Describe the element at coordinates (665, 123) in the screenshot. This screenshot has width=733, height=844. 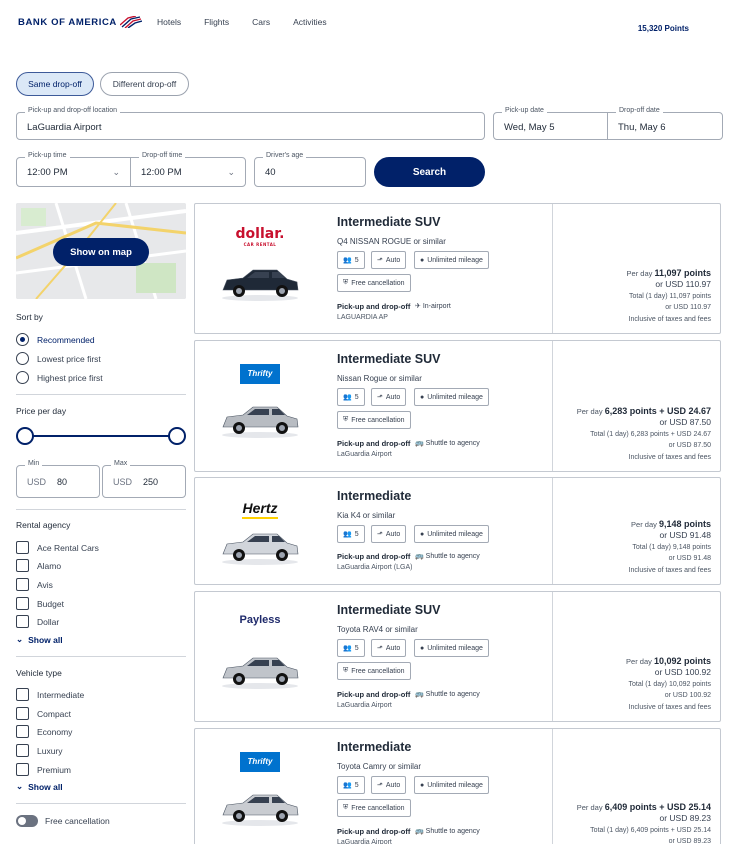
I see `dropoff-date-field: Drop-off date Thu, May 6` at that location.